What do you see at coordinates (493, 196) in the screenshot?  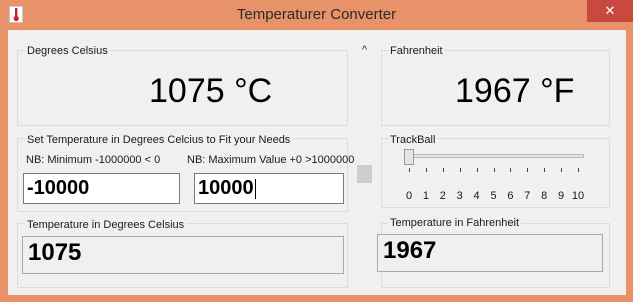 I see `trackbar-tick-label: 5` at bounding box center [493, 196].